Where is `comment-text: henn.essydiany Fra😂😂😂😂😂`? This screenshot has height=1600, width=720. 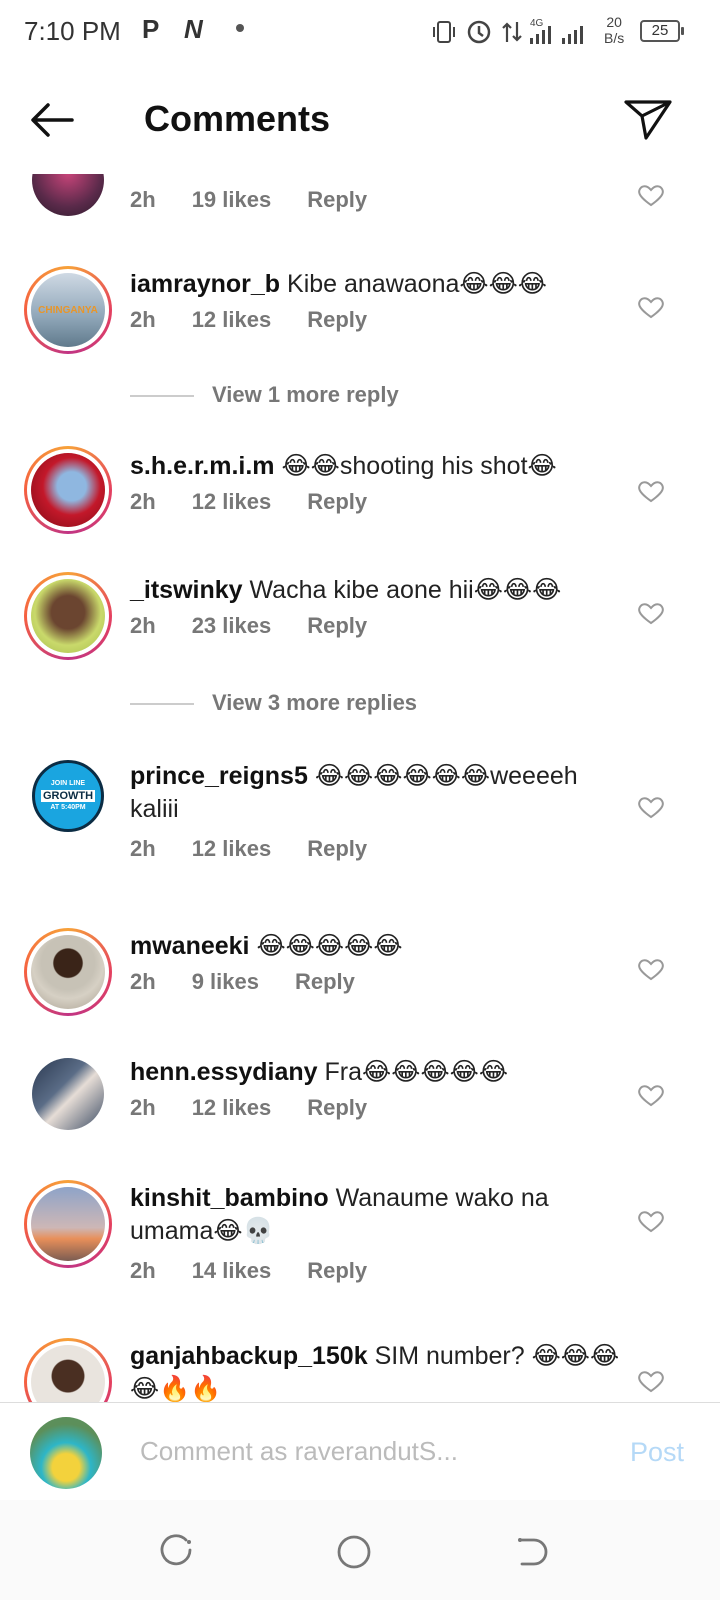
comment-text: henn.essydiany Fra😂😂😂😂😂 is located at coordinates (380, 1072).